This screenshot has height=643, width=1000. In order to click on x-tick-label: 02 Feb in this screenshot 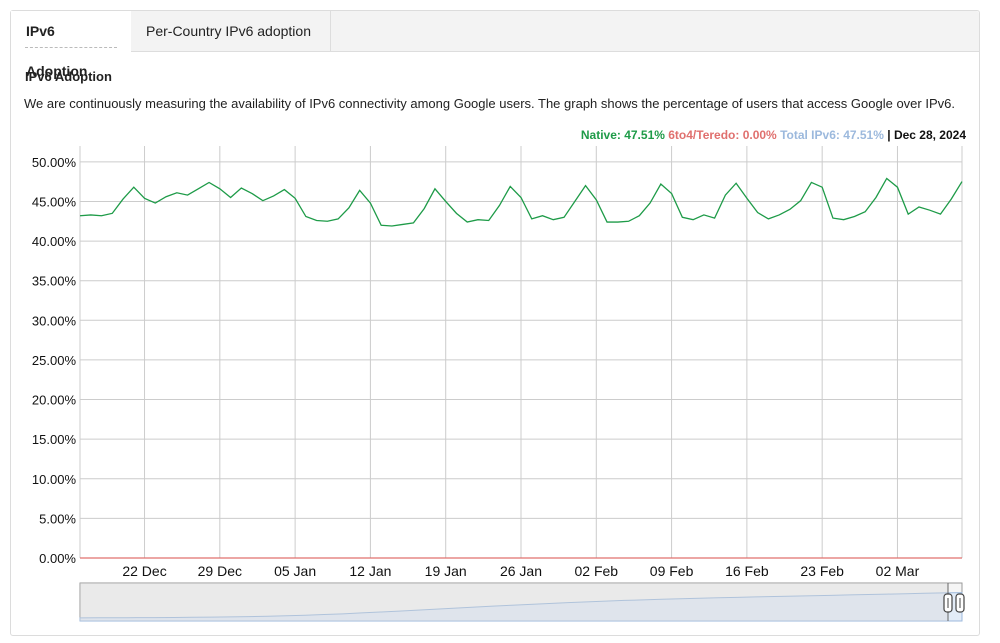, I will do `click(596, 571)`.